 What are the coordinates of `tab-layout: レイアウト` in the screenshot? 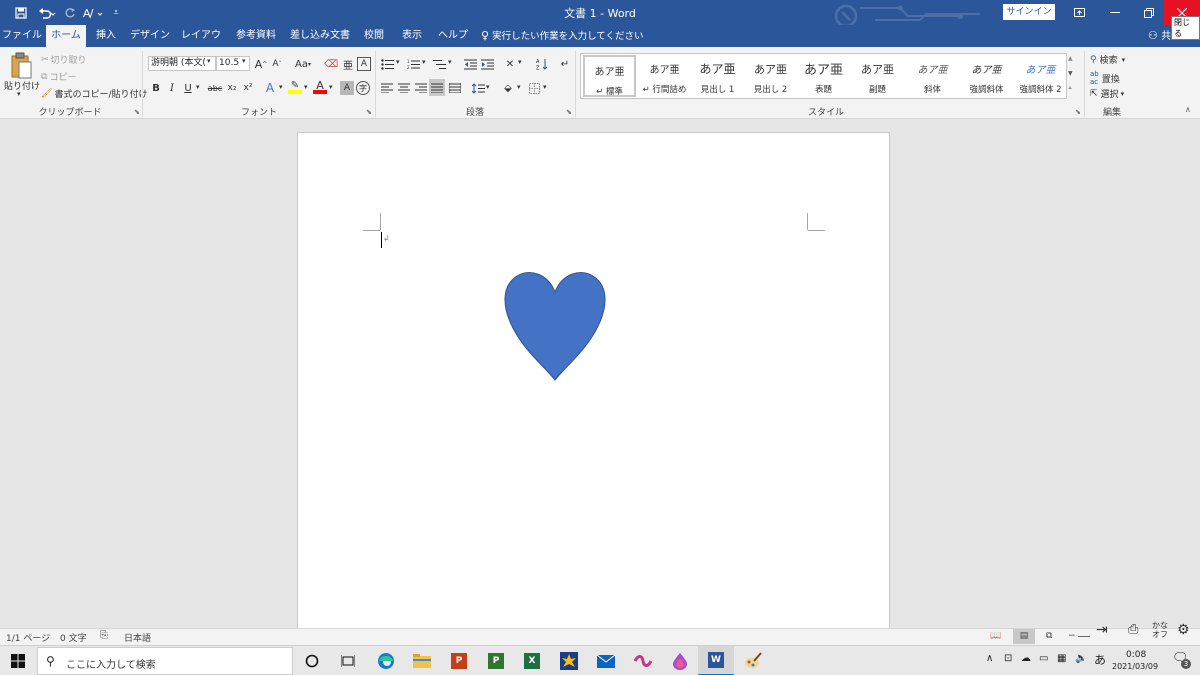 It's located at (201, 44).